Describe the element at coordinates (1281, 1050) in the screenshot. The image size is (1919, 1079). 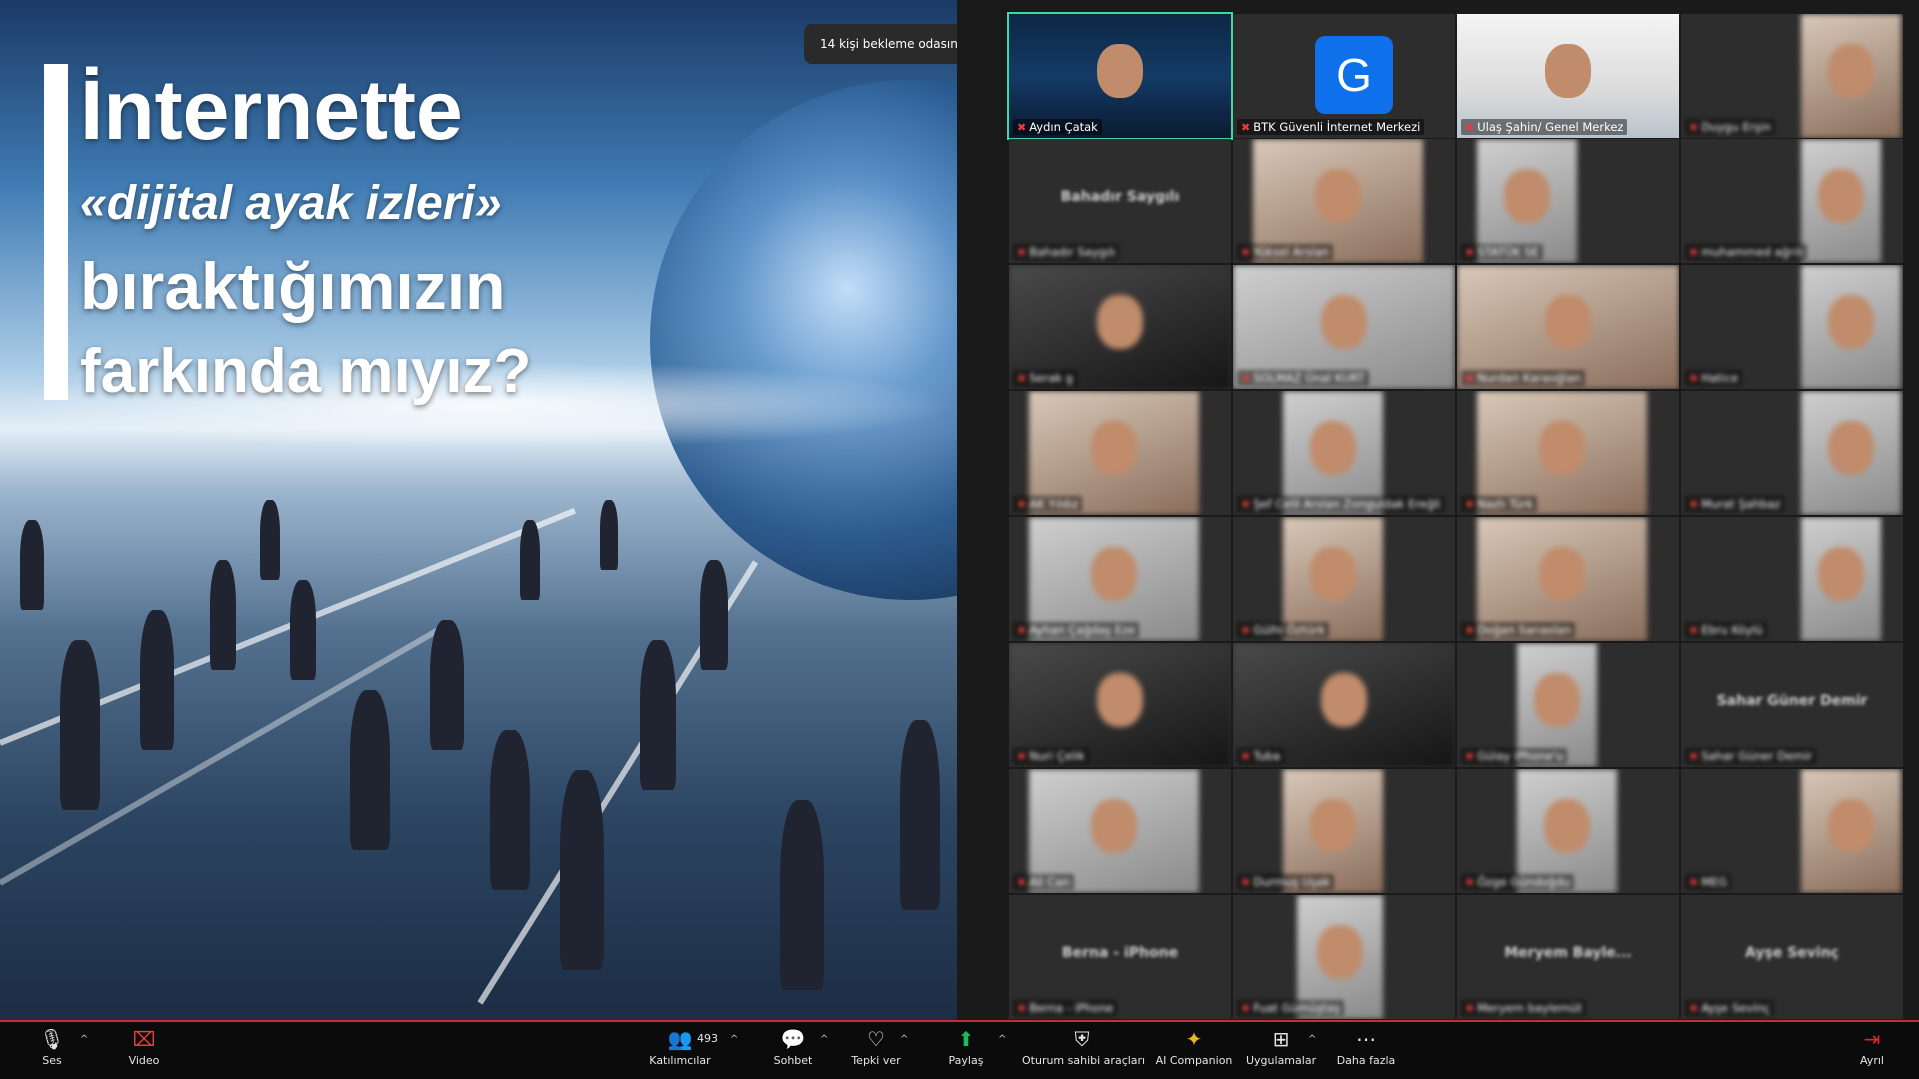
I see `apps-button: ⊞ Uygulamalar` at that location.